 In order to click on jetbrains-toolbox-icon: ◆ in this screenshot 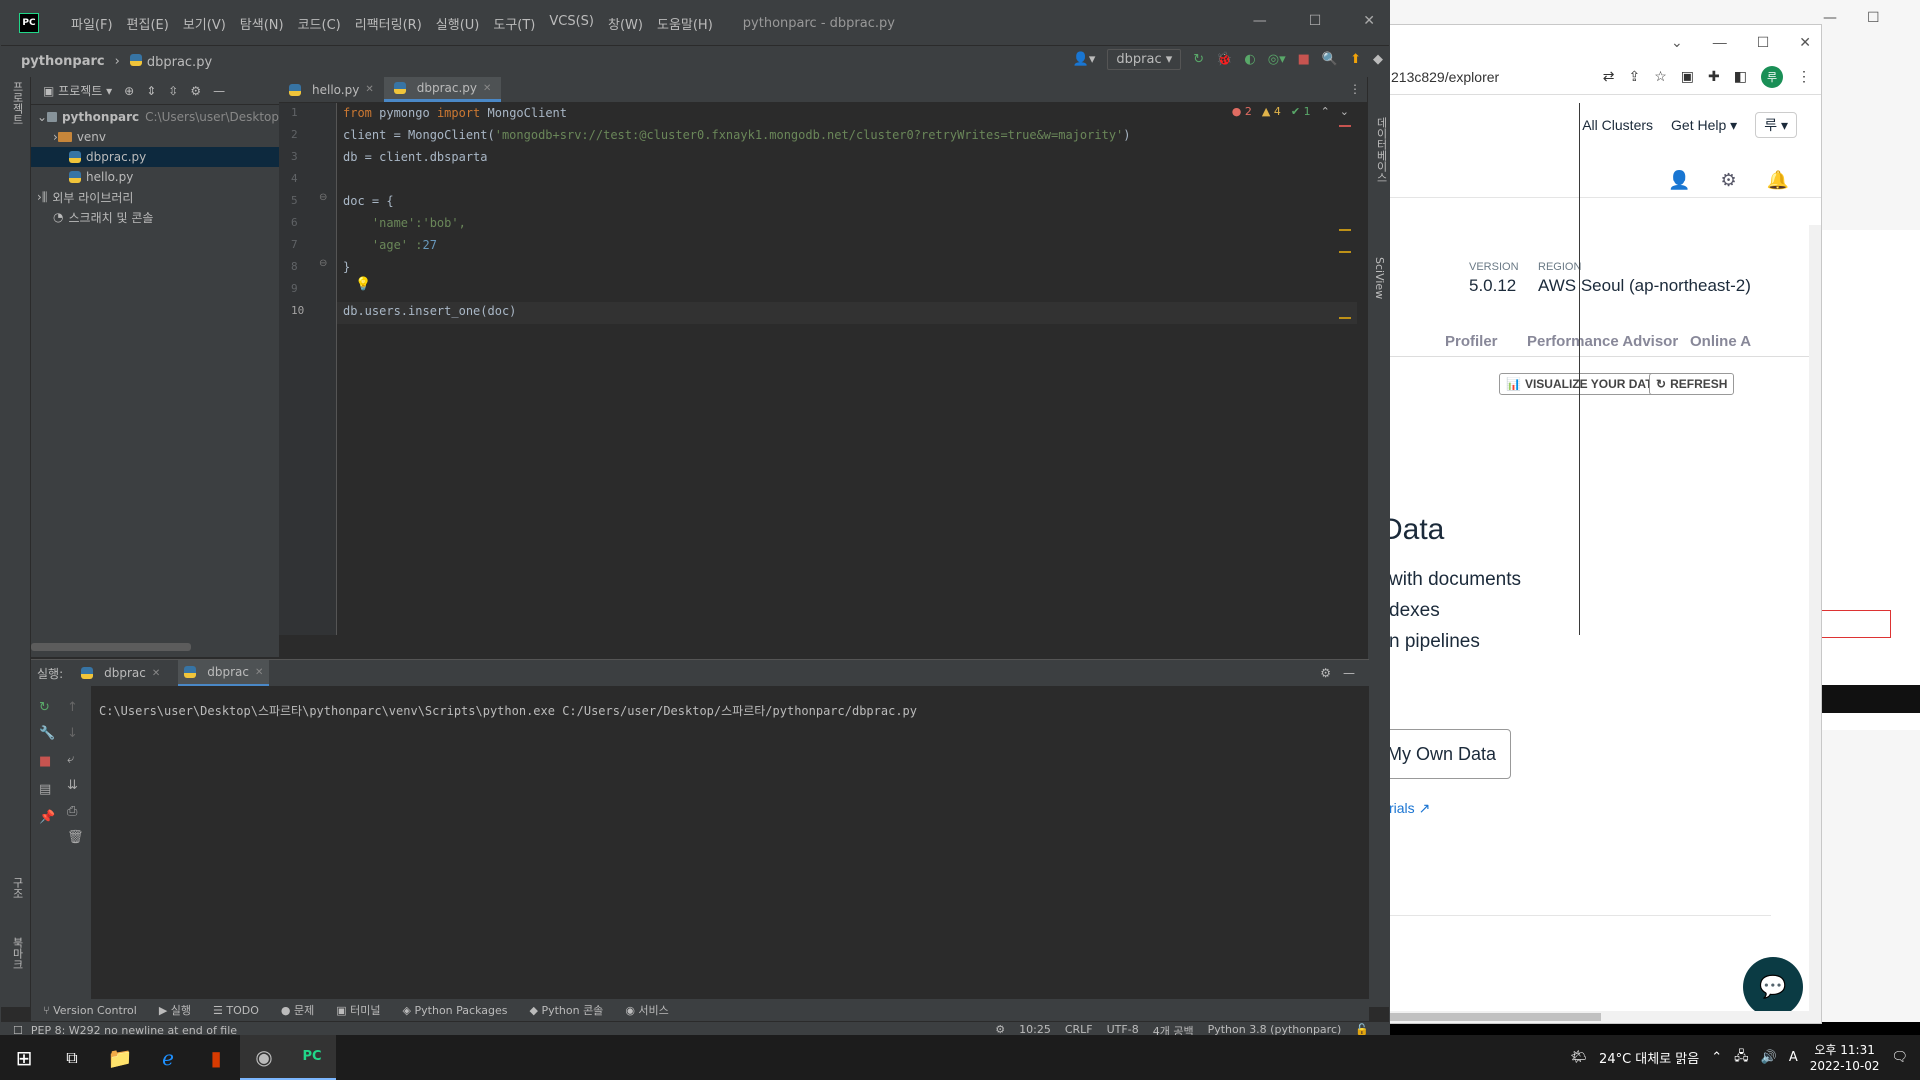, I will do `click(1378, 59)`.